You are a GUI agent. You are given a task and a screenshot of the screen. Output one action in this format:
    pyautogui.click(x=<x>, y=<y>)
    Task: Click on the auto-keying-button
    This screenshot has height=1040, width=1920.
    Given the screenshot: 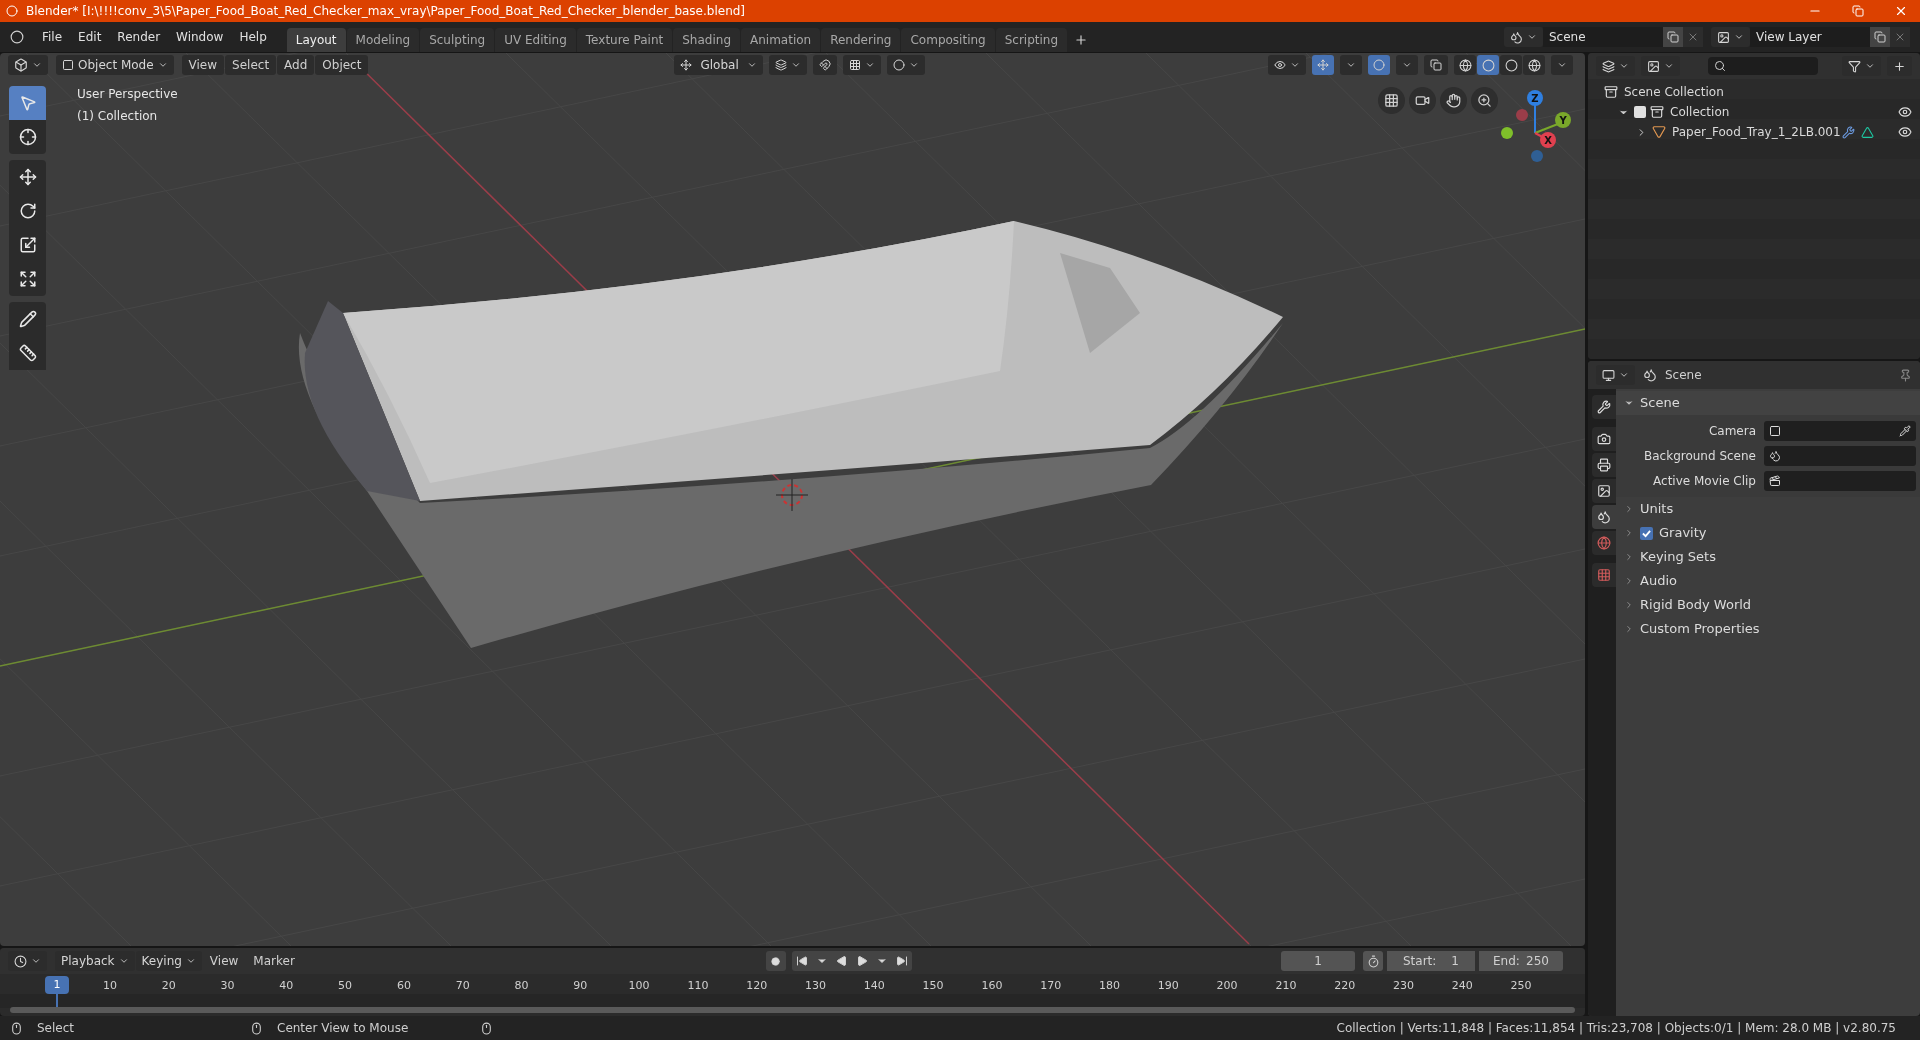 What is the action you would take?
    pyautogui.click(x=1373, y=961)
    